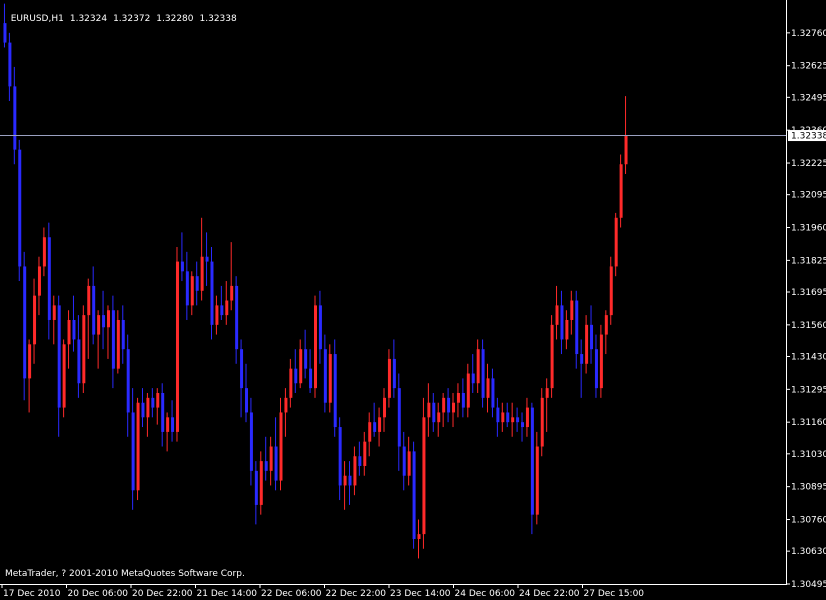 Image resolution: width=826 pixels, height=600 pixels. What do you see at coordinates (485, 594) in the screenshot?
I see `x-tick-label: 24 Dec 06:00` at bounding box center [485, 594].